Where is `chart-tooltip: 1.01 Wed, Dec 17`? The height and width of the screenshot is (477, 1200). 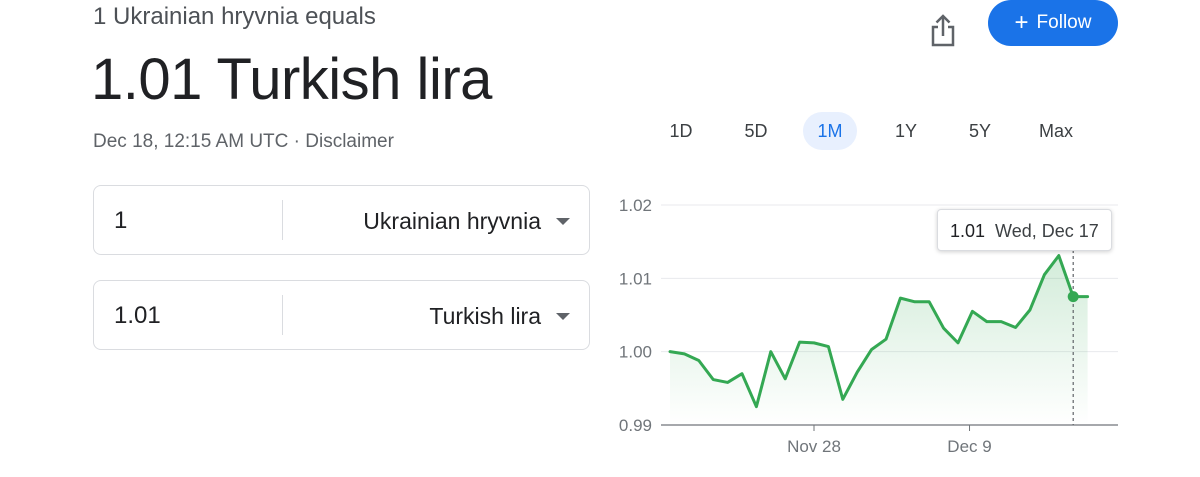
chart-tooltip: 1.01 Wed, Dec 17 is located at coordinates (1024, 230).